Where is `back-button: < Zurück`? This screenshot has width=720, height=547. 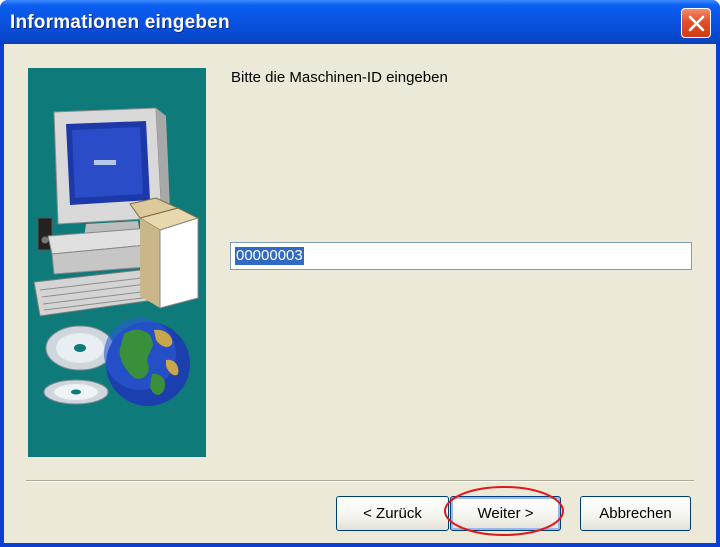
back-button: < Zurück is located at coordinates (392, 513).